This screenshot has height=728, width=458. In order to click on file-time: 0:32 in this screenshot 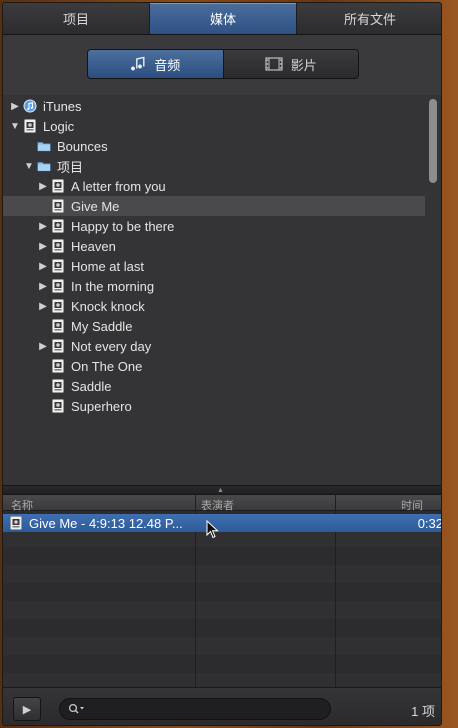, I will do `click(429, 523)`.